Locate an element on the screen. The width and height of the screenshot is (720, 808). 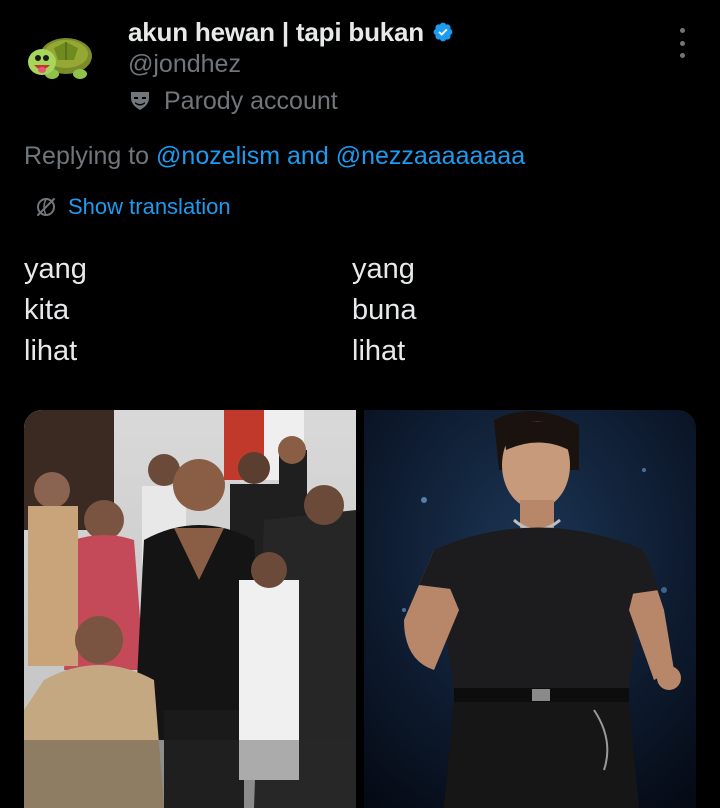
tweet-text-line: buna is located at coordinates (384, 310).